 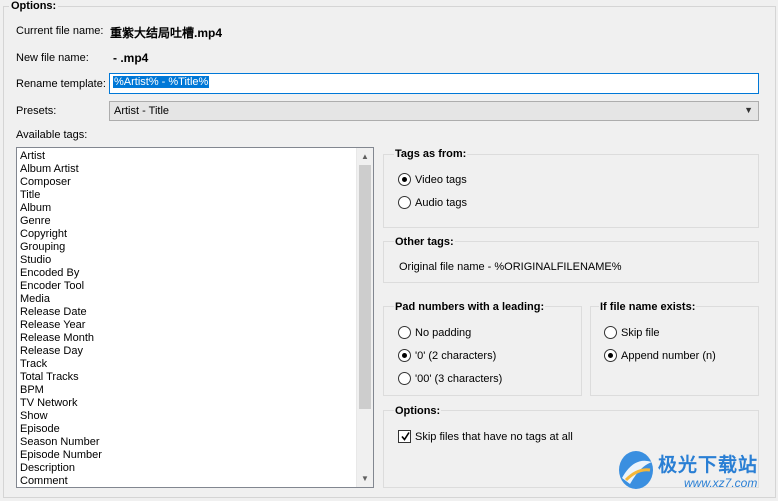 What do you see at coordinates (61, 377) in the screenshot?
I see `tag-list-item: Total Tracks` at bounding box center [61, 377].